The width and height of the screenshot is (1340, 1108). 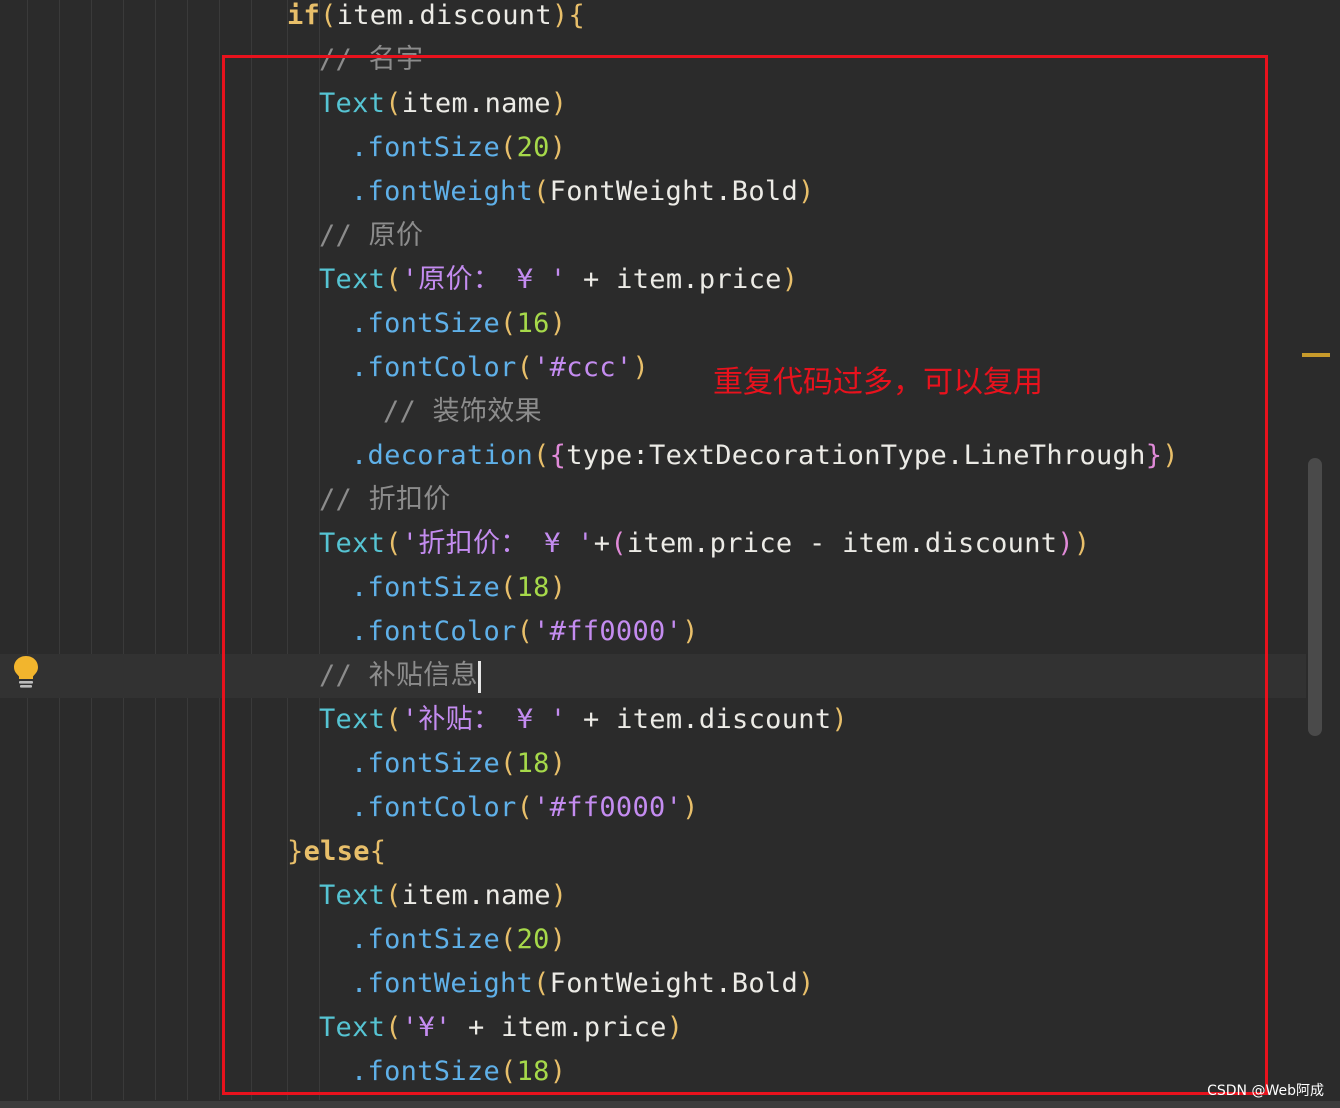 I want to click on paren: (, so click(x=328, y=15).